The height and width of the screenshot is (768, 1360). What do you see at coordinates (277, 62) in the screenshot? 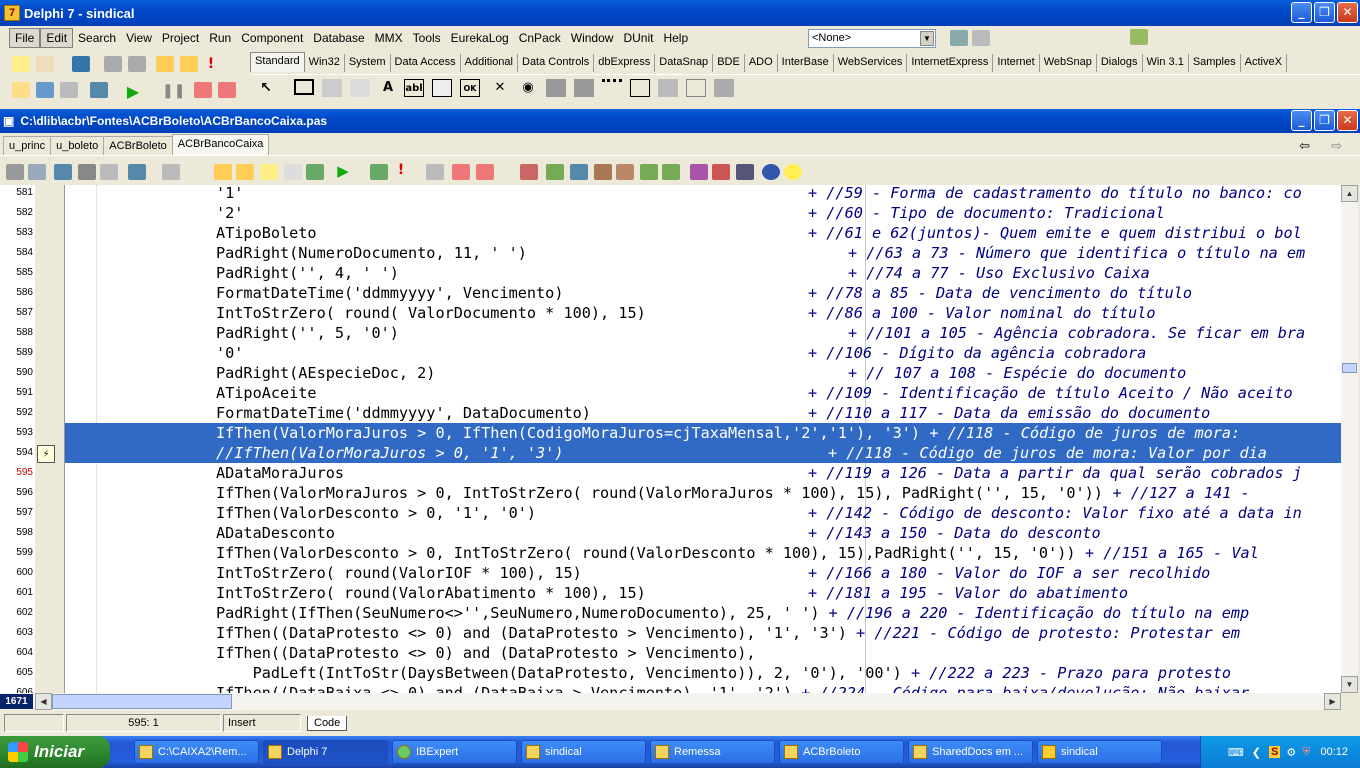
I see `palette-tab-standard: Standard` at bounding box center [277, 62].